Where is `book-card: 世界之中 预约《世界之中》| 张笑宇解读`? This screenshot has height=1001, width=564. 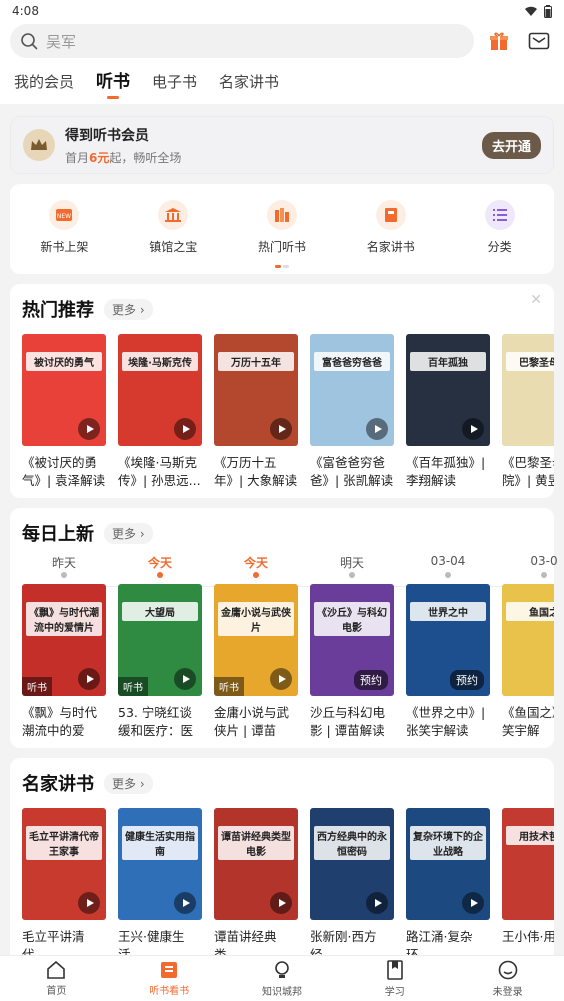 book-card: 世界之中 预约《世界之中》| 张笑宇解读 is located at coordinates (448, 662).